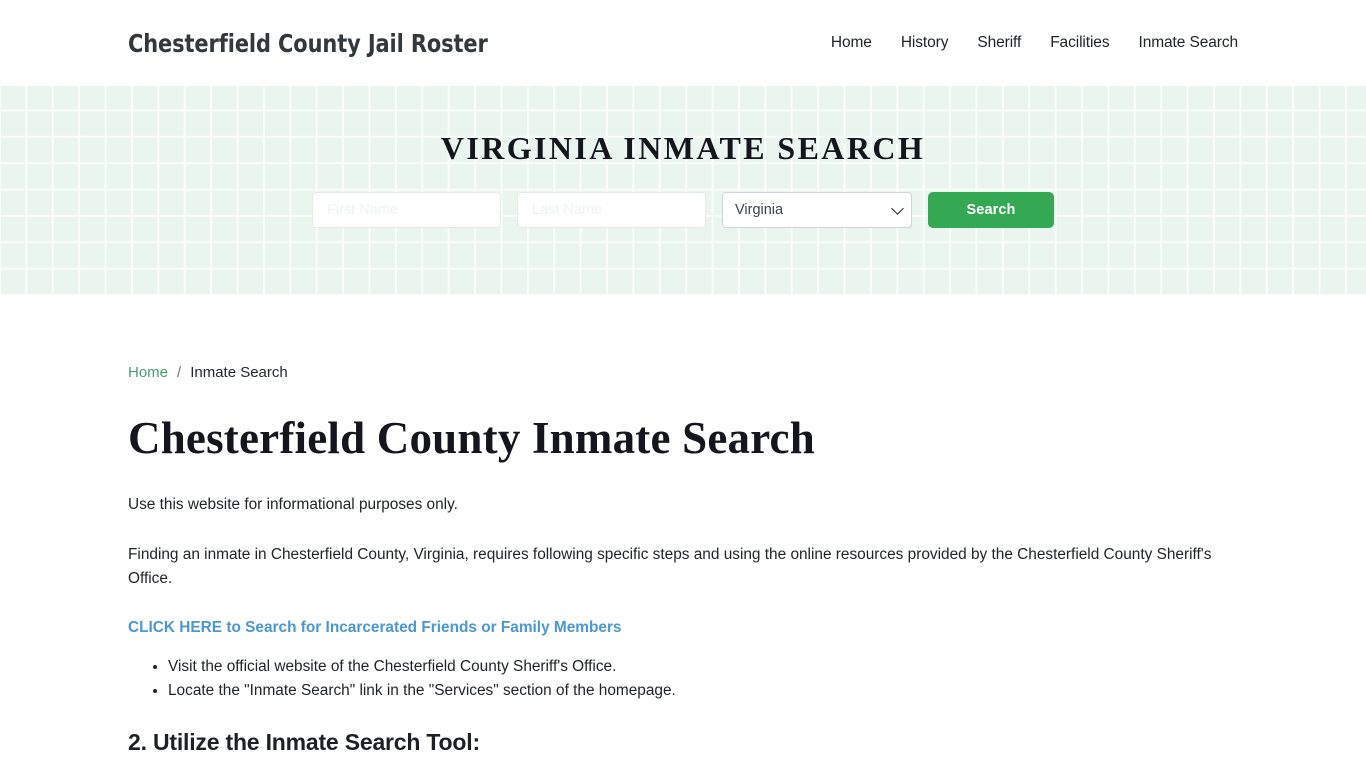 The image size is (1366, 768). What do you see at coordinates (471, 438) in the screenshot?
I see `page-title: Chesterfield County Inmate Search` at bounding box center [471, 438].